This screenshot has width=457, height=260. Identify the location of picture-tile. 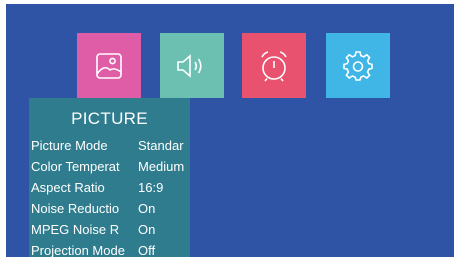
(109, 65).